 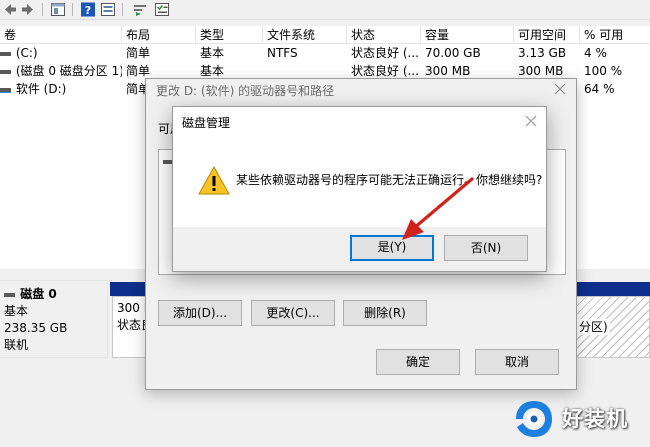 What do you see at coordinates (282, 53) in the screenshot?
I see `volume-filesystem: NTFS` at bounding box center [282, 53].